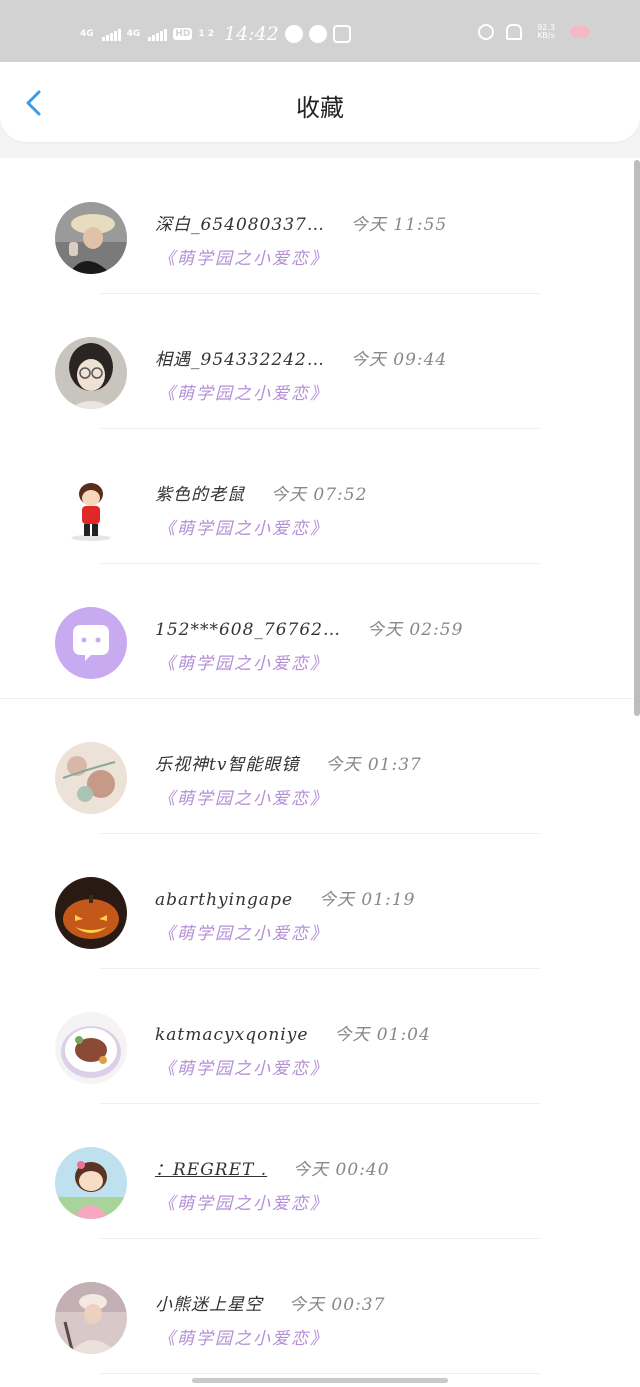  I want to click on hd-badge: HD, so click(183, 34).